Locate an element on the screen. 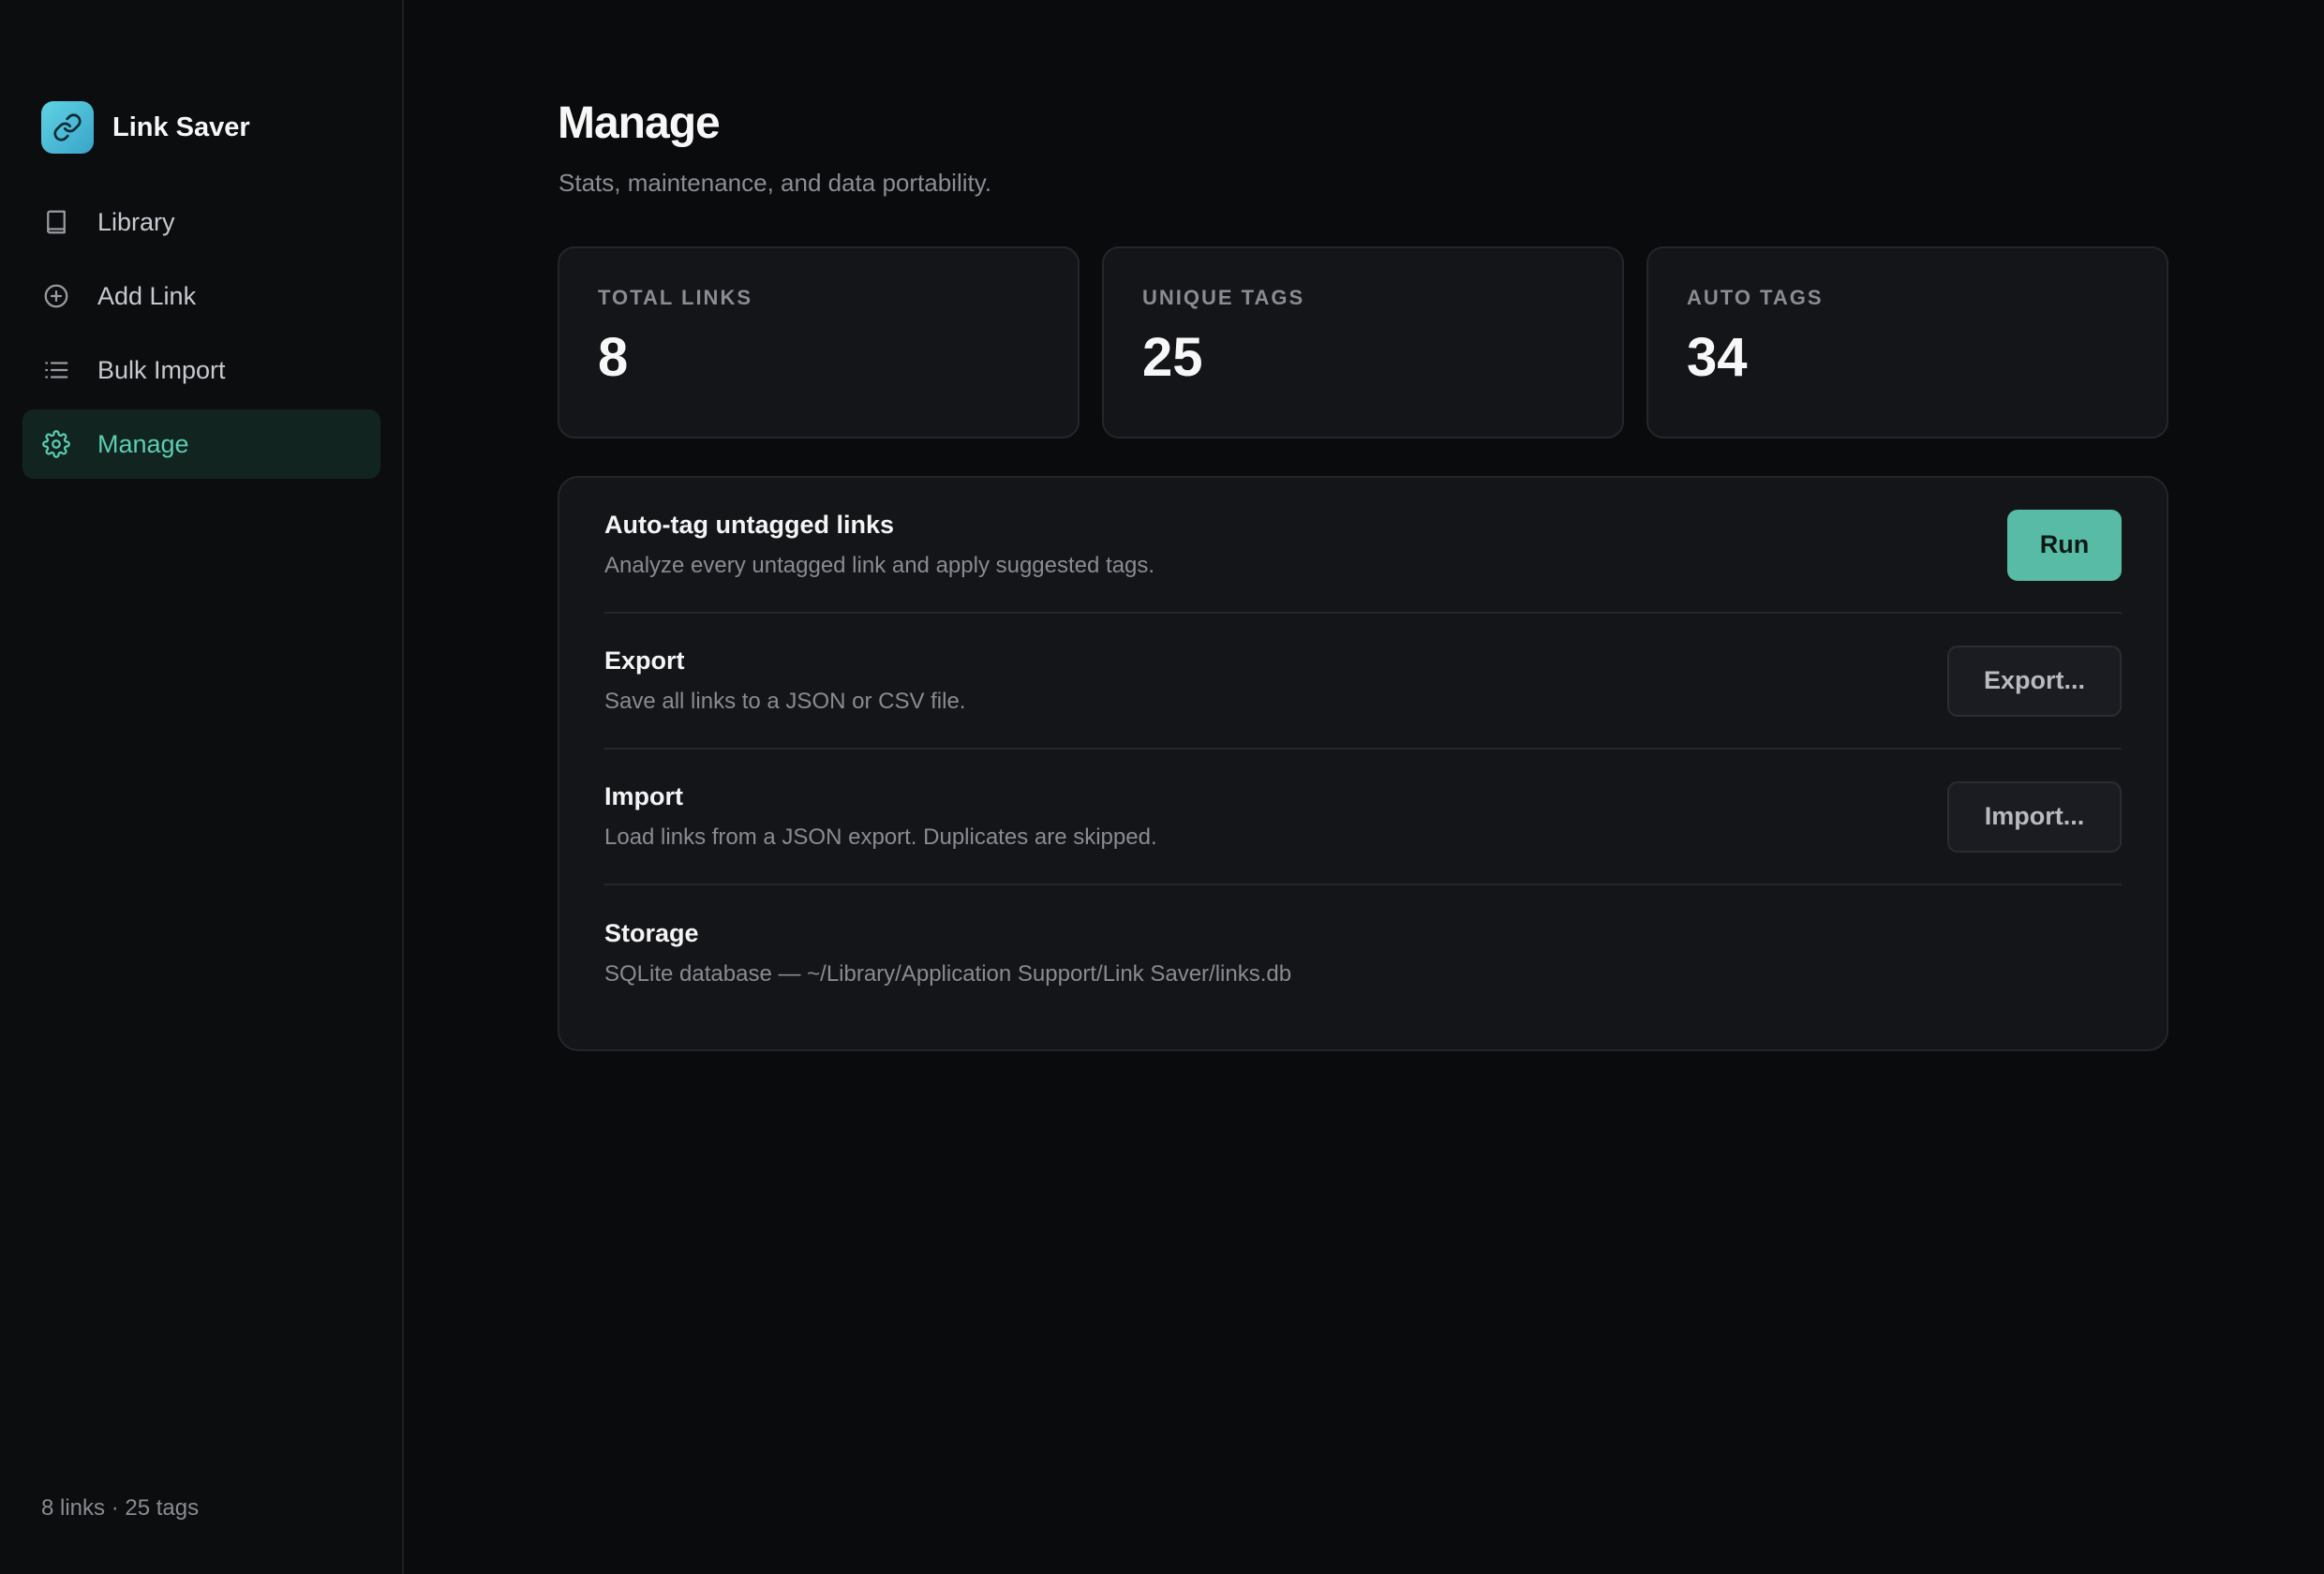 Image resolution: width=2324 pixels, height=1574 pixels. sidebar-item-manage: Manage is located at coordinates (201, 444).